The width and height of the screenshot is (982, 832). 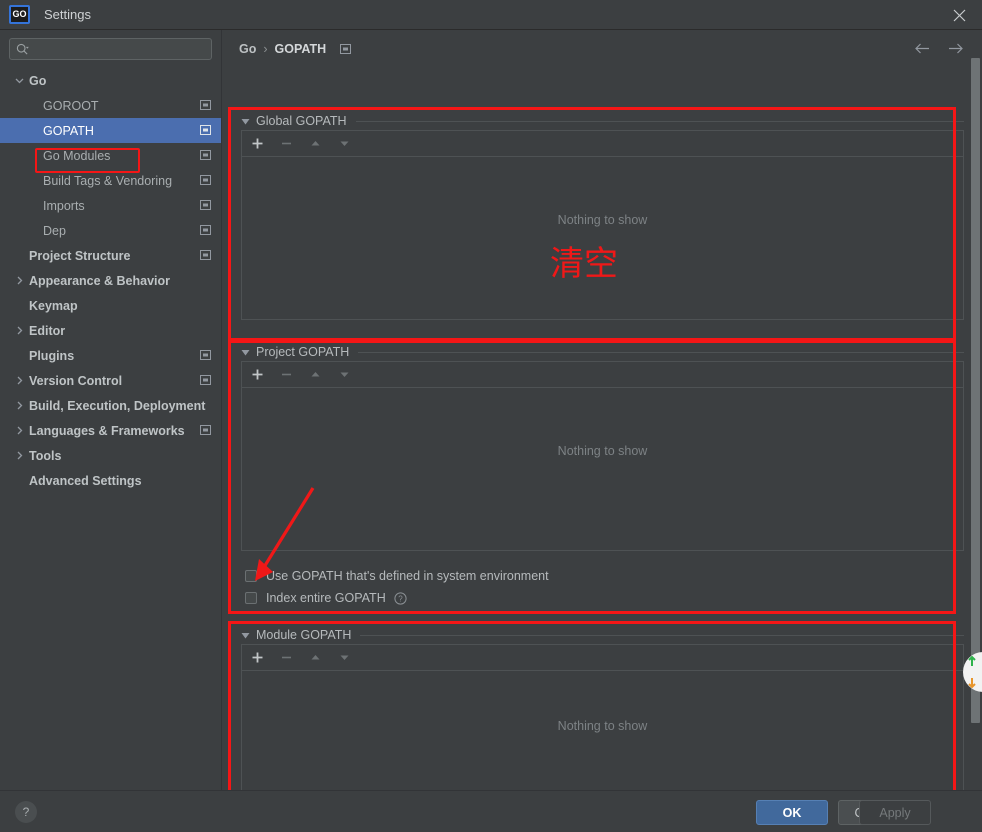 I want to click on sidebar-item-goroot: GOROOT, so click(x=110, y=105).